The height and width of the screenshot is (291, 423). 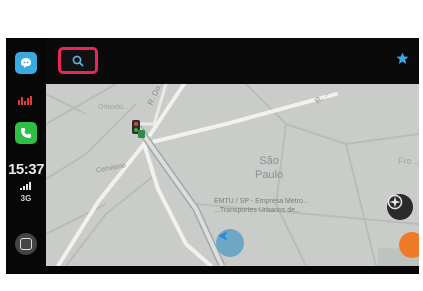 I want to click on waze-app-button, so click(x=26, y=63).